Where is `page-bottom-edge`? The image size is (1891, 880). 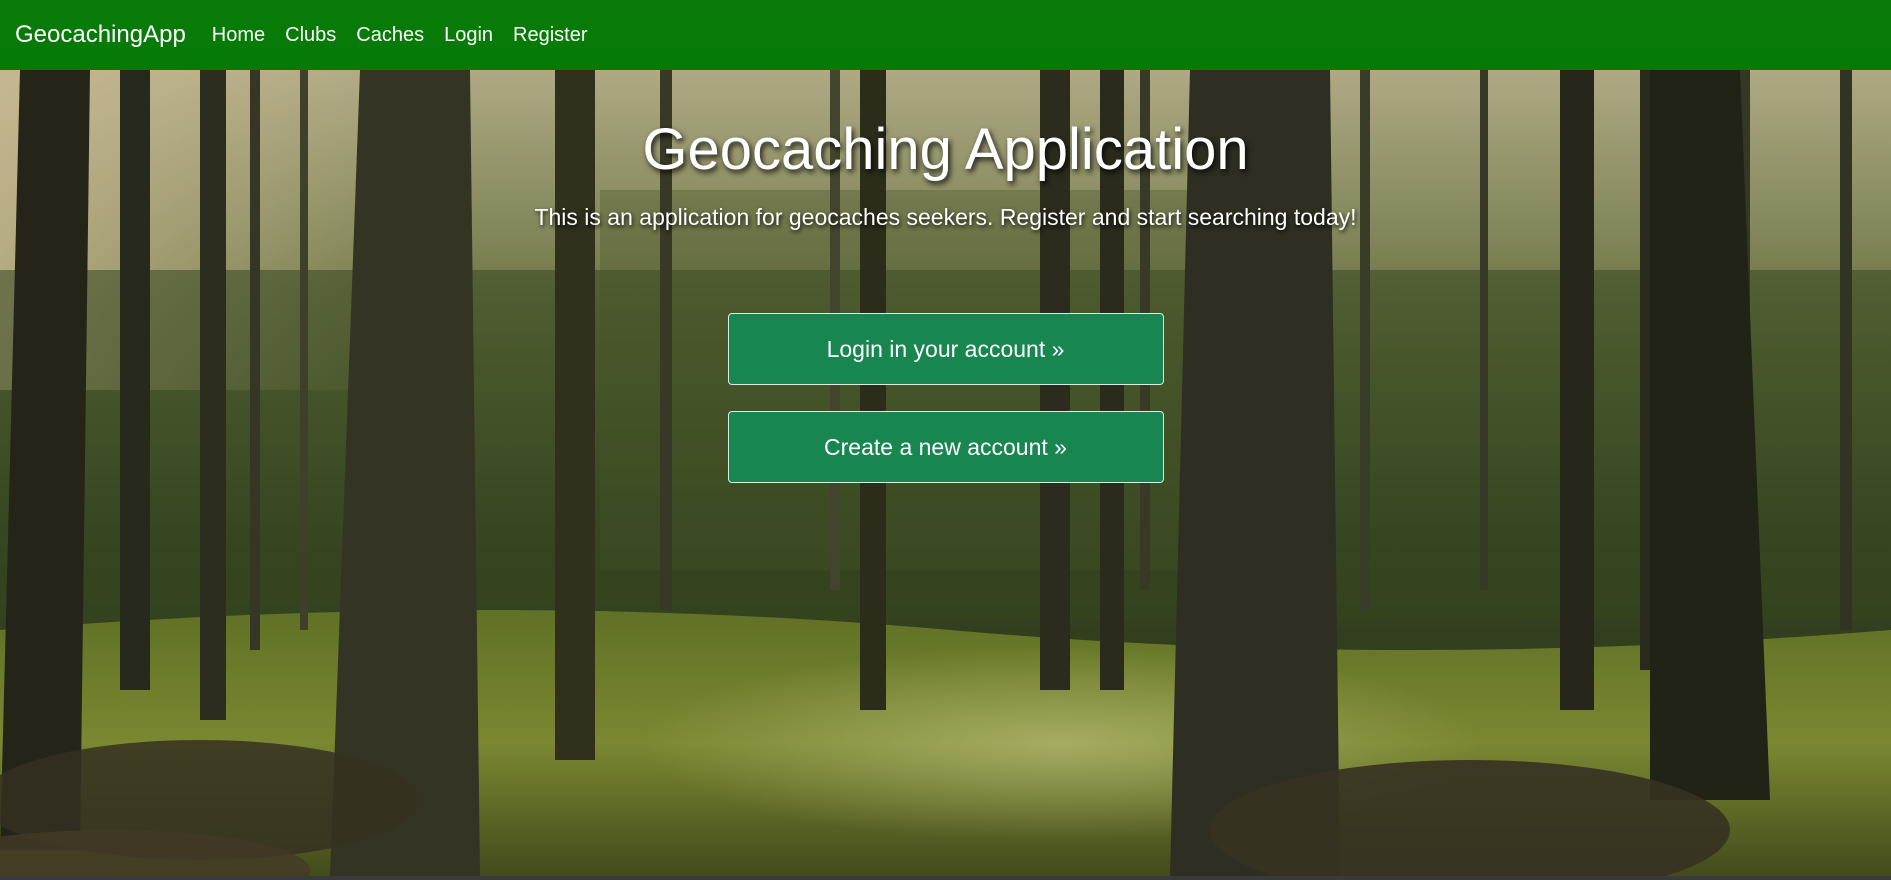
page-bottom-edge is located at coordinates (945, 878).